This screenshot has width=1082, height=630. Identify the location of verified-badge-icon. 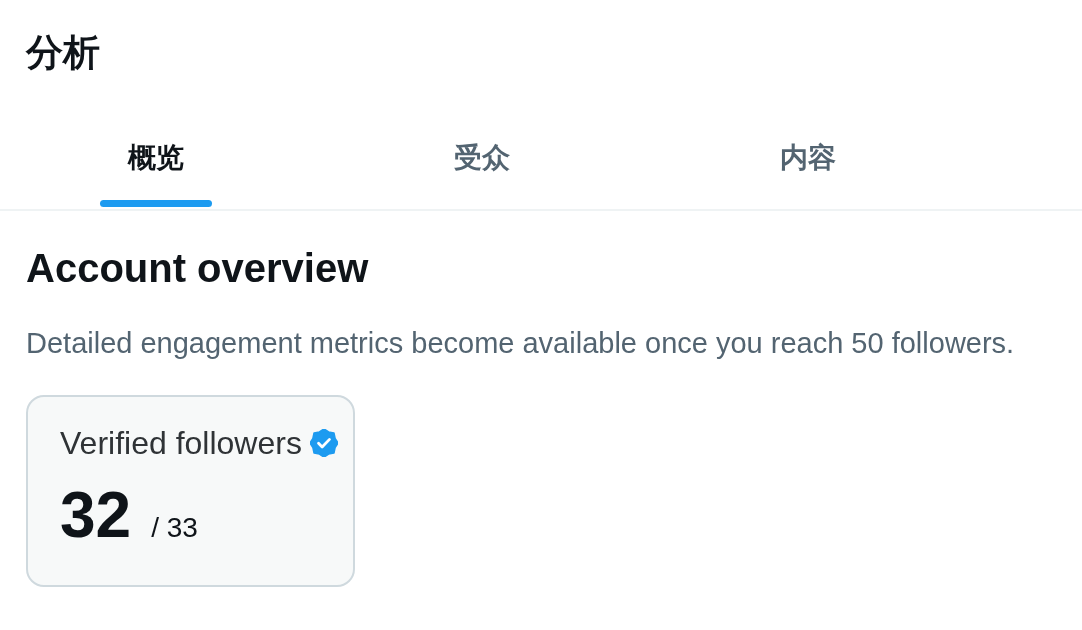
(323, 443).